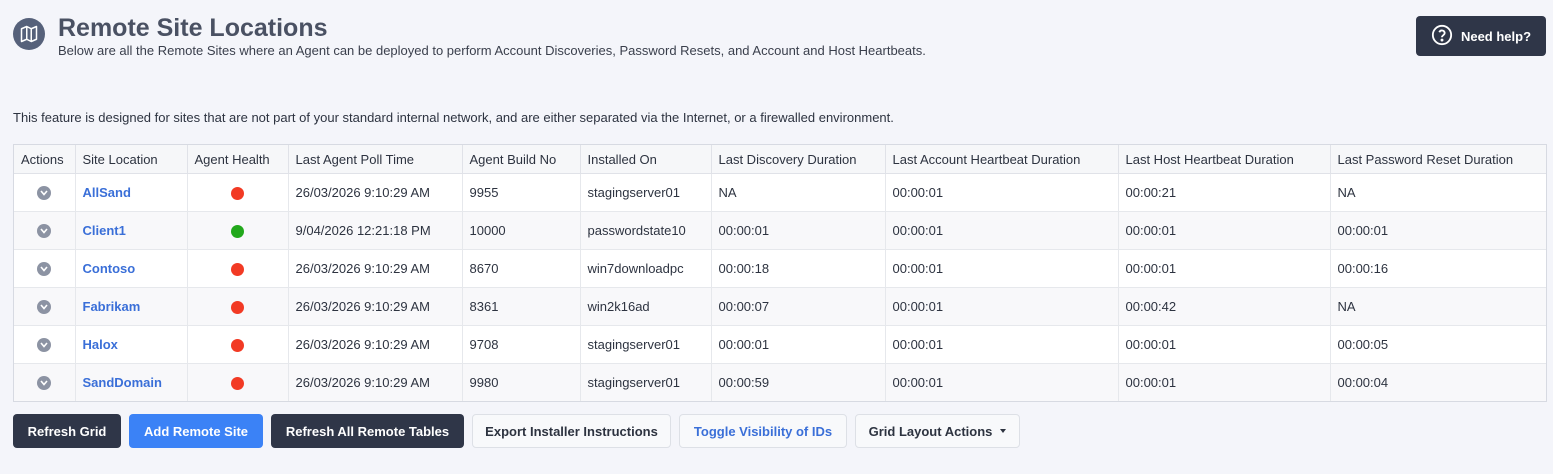  Describe the element at coordinates (571, 431) in the screenshot. I see `export-installer-instructions-button: Export Installer Instructions` at that location.